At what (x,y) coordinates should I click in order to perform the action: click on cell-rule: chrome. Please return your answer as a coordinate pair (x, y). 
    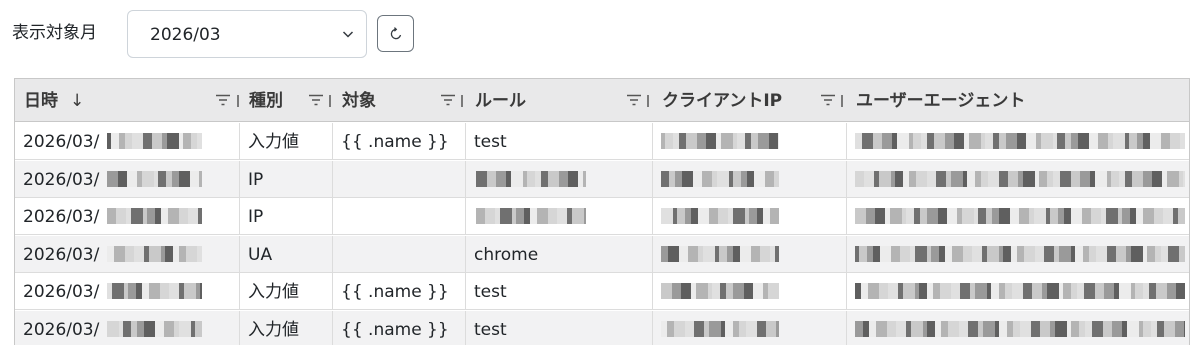
    Looking at the image, I should click on (559, 254).